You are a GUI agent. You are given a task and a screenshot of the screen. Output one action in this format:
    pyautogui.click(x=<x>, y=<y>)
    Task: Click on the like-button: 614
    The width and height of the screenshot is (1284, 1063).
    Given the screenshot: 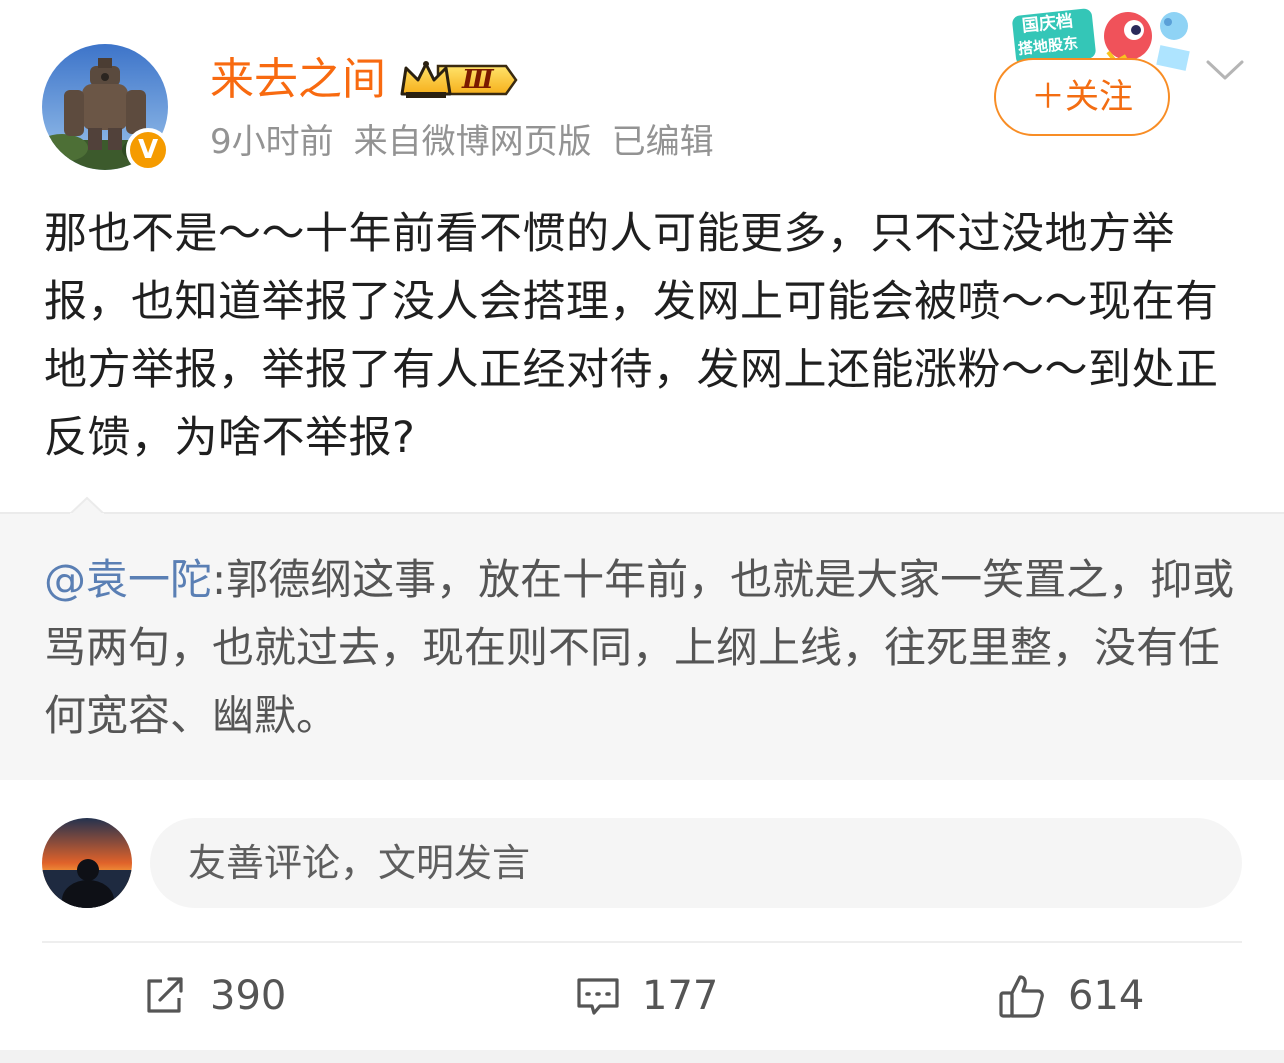 What is the action you would take?
    pyautogui.click(x=1071, y=996)
    